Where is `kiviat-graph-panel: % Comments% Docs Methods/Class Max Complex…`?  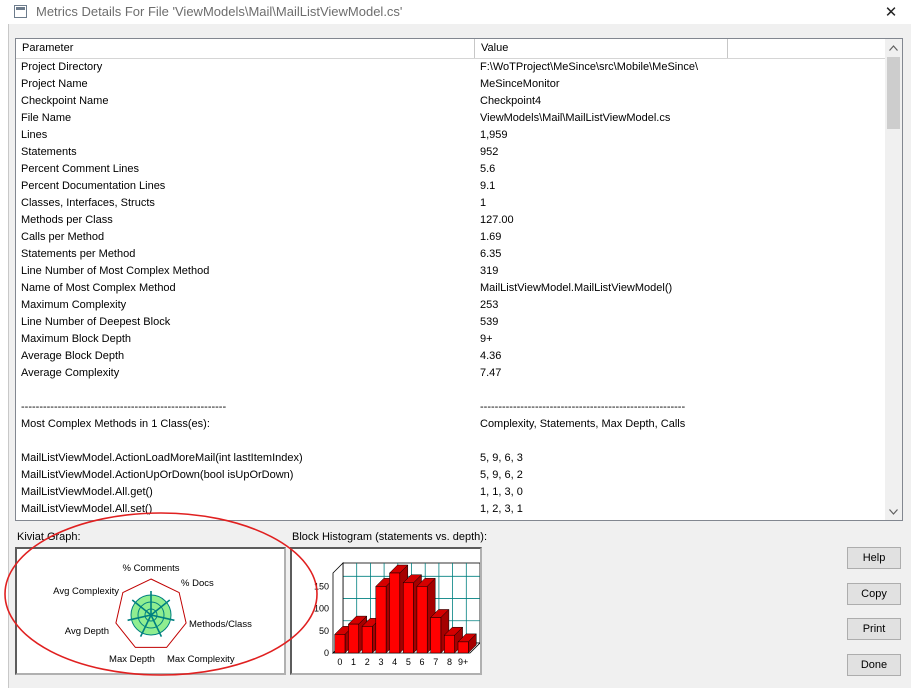
kiviat-graph-panel: % Comments% Docs Methods/Class Max Complex… is located at coordinates (150, 611).